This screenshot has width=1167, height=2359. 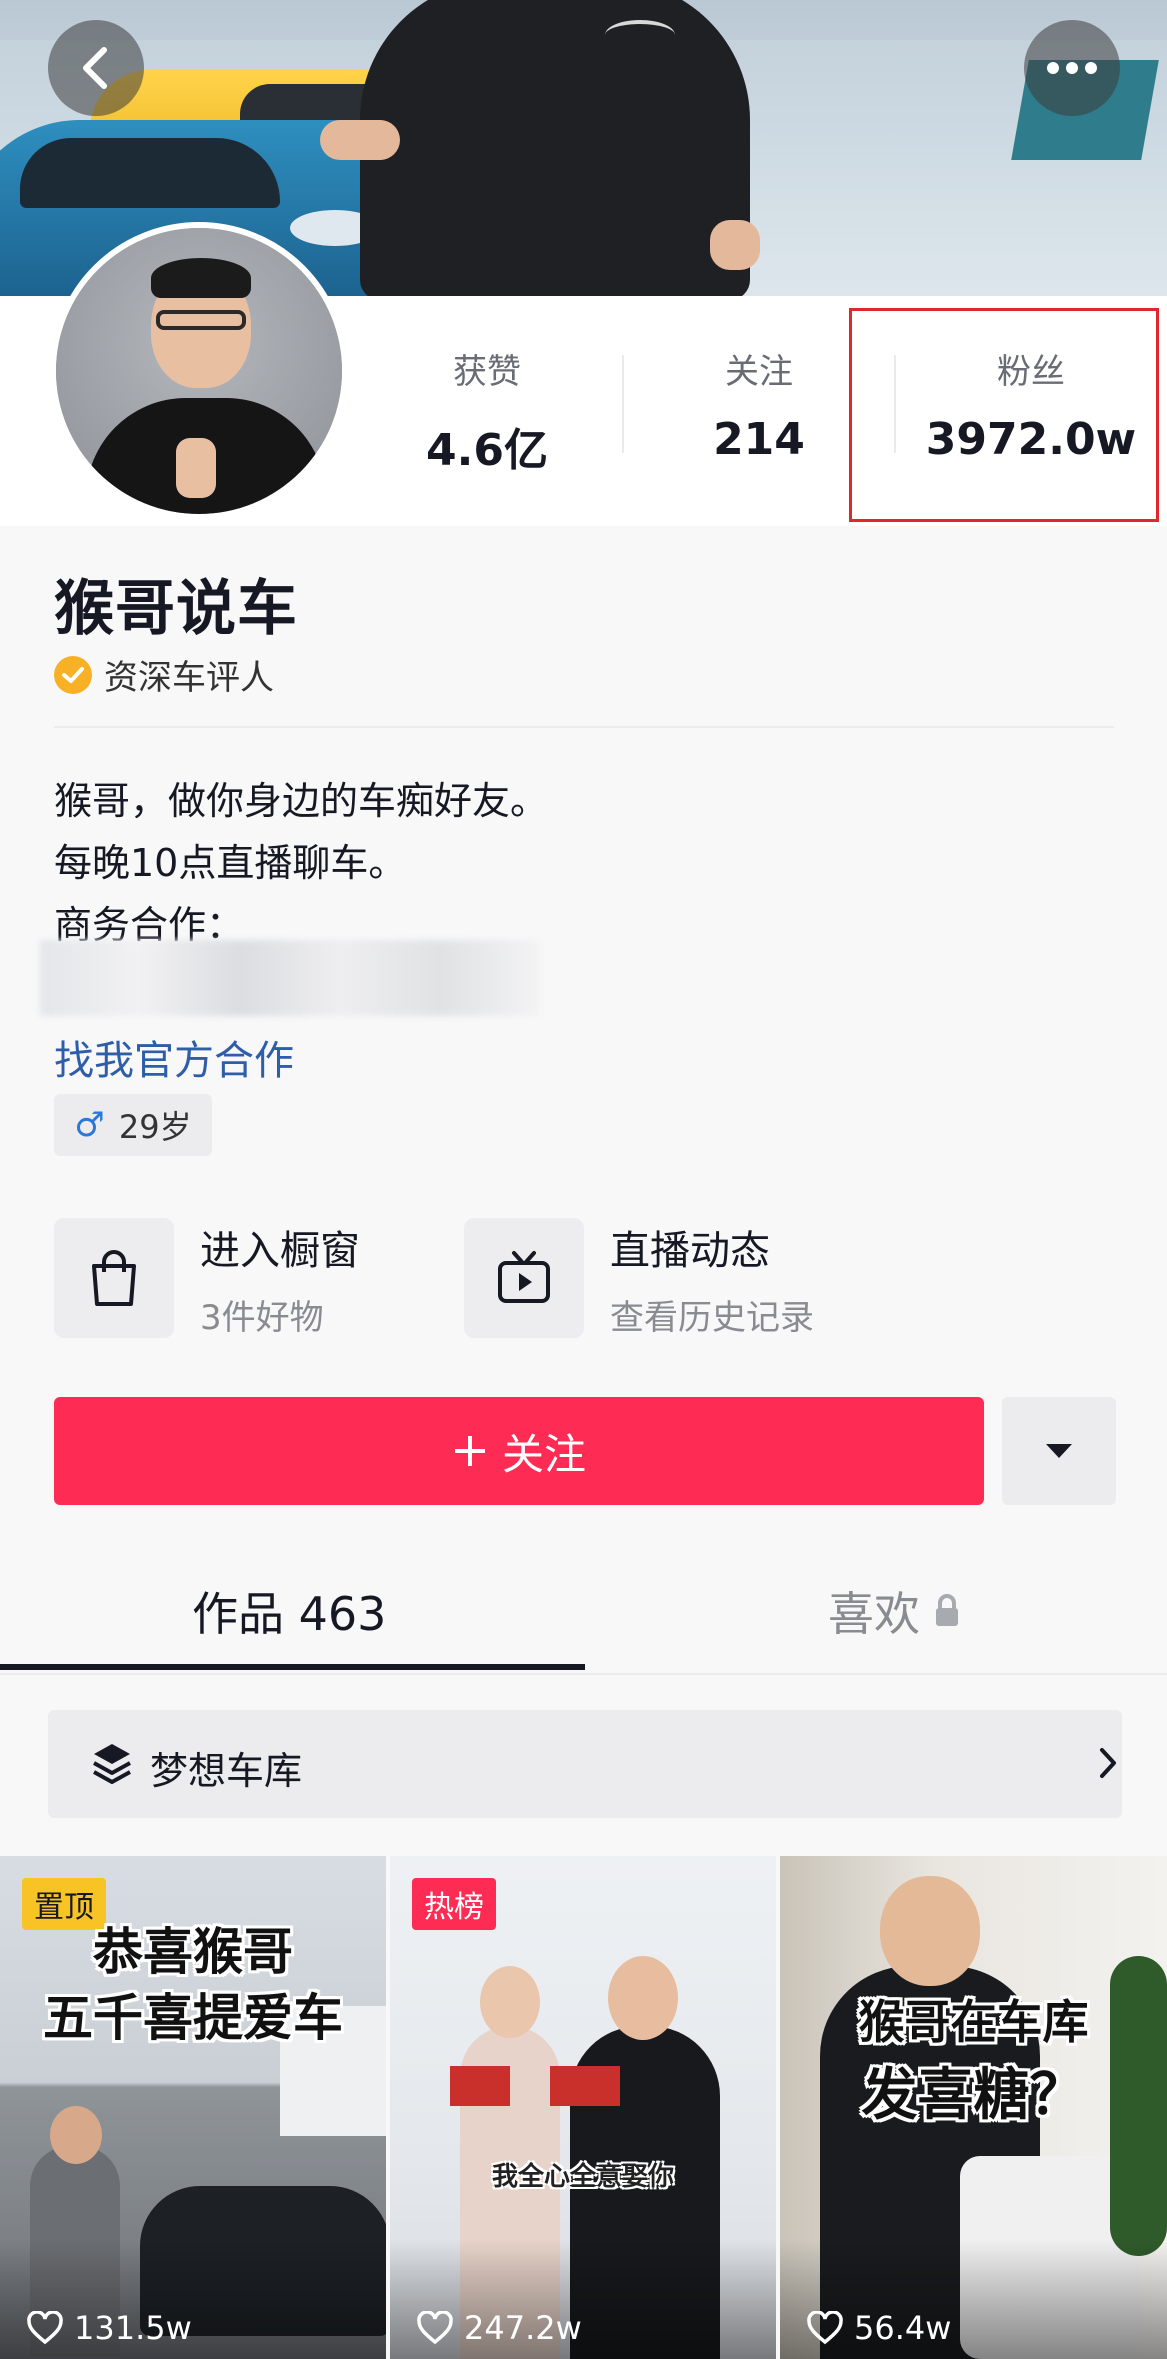 What do you see at coordinates (193, 1952) in the screenshot?
I see `video-caption: 恭喜猴哥` at bounding box center [193, 1952].